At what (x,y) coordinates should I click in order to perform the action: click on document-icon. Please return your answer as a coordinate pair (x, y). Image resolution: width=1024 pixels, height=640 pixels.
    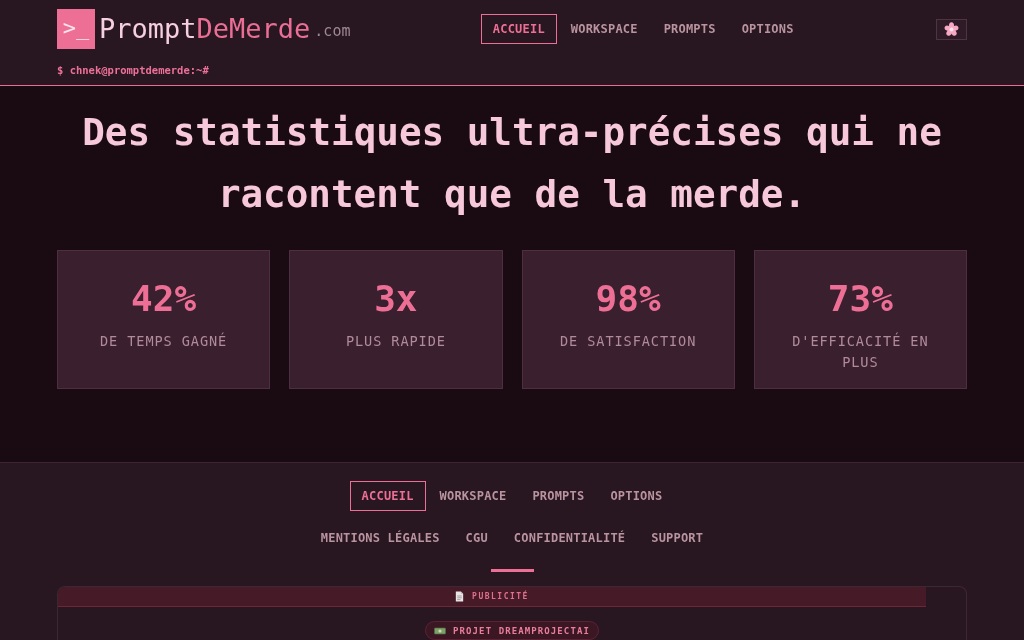
    Looking at the image, I should click on (460, 596).